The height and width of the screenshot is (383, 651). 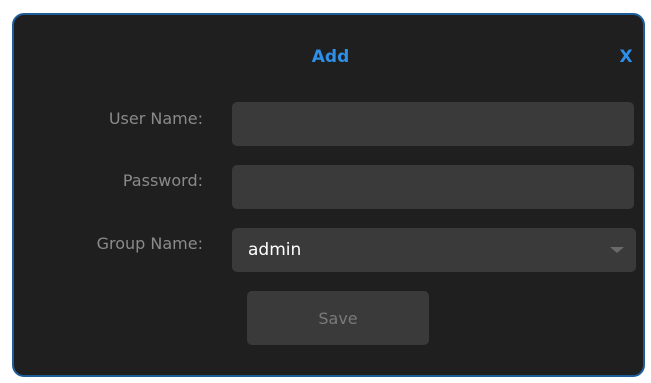 What do you see at coordinates (149, 243) in the screenshot?
I see `group-name-label: Group Name:` at bounding box center [149, 243].